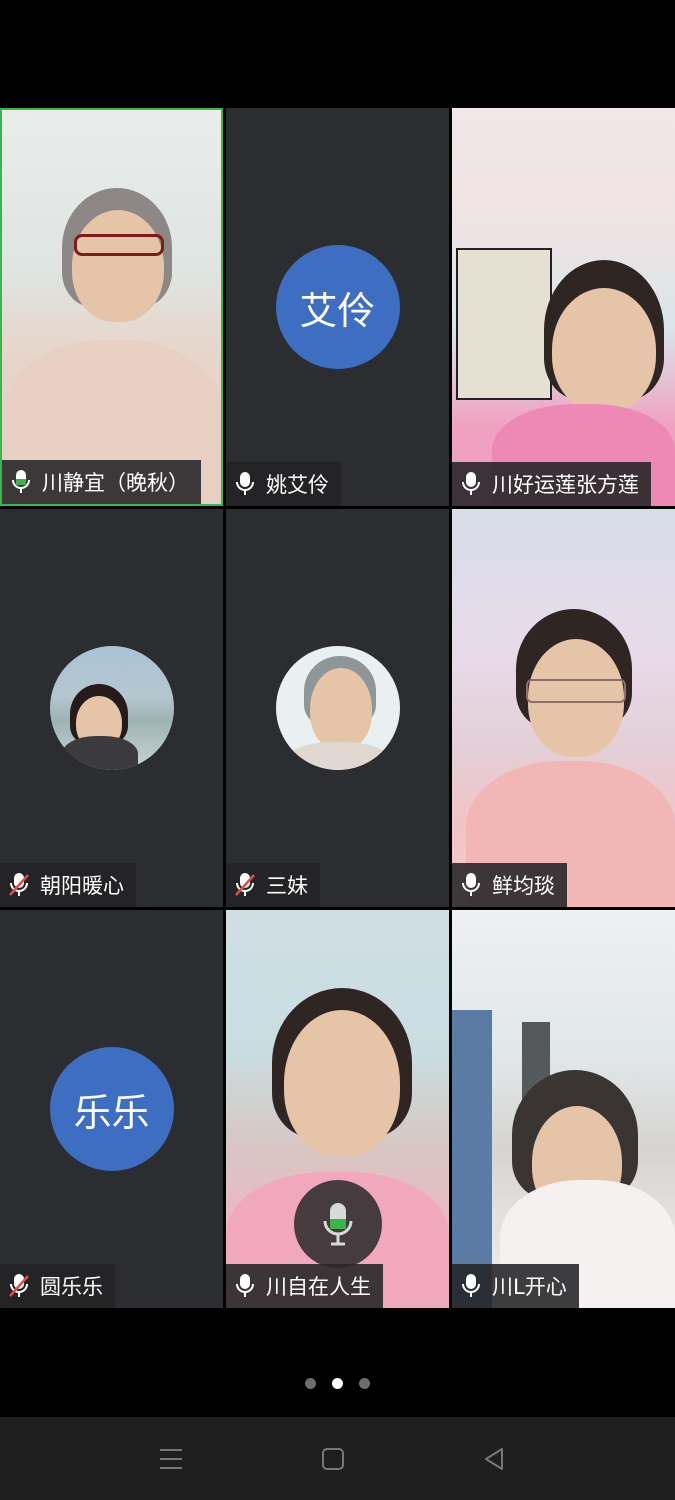  What do you see at coordinates (287, 886) in the screenshot?
I see `participant-name: 三妹` at bounding box center [287, 886].